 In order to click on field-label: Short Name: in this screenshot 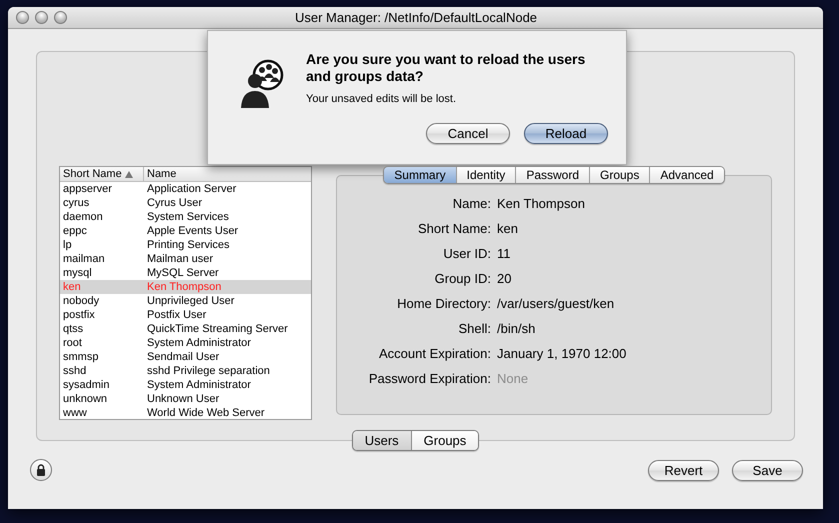, I will do `click(454, 229)`.